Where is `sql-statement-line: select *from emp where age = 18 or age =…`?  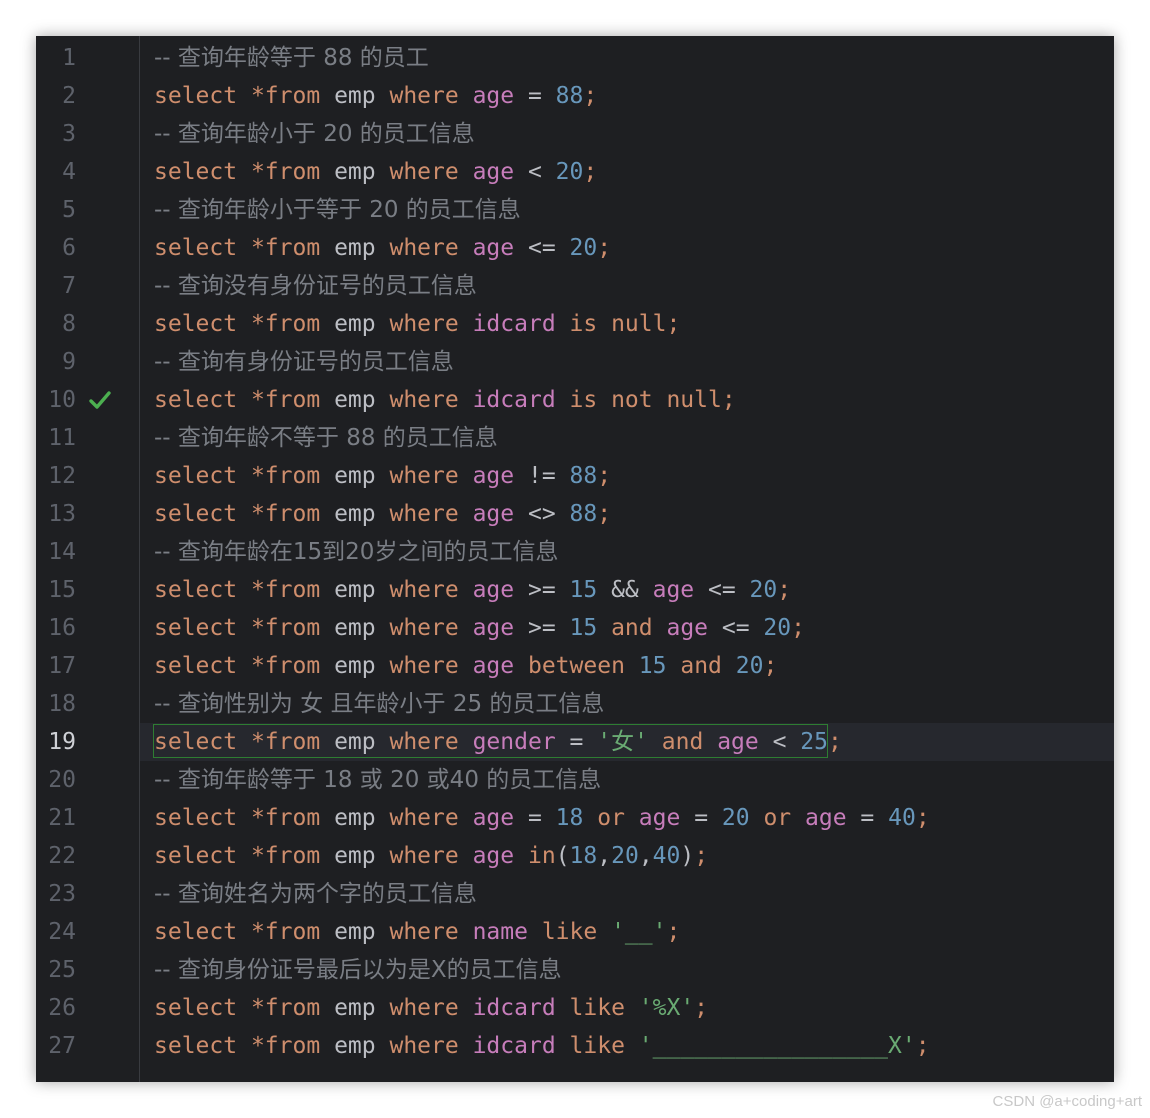
sql-statement-line: select *from emp where age = 18 or age =… is located at coordinates (627, 818).